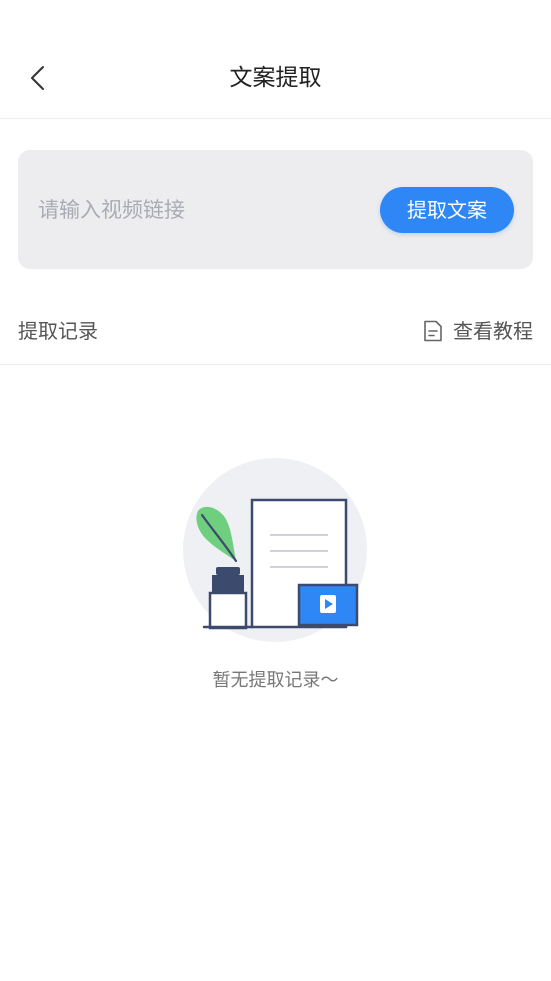  I want to click on view-tutorial-link: 查看教程, so click(477, 331).